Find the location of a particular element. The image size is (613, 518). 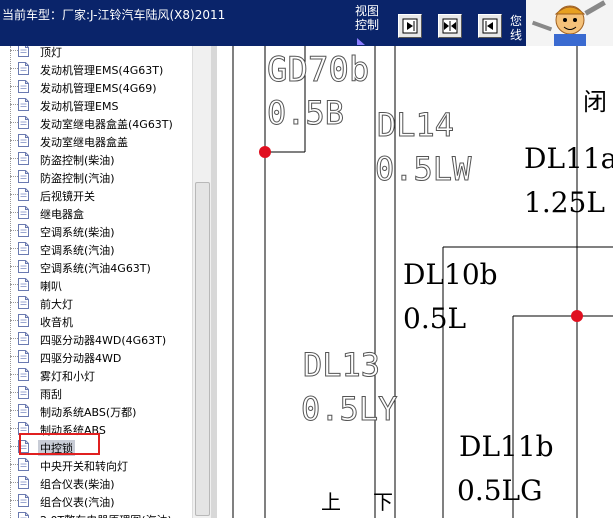

tree-item: 喇叭 is located at coordinates (100, 285).